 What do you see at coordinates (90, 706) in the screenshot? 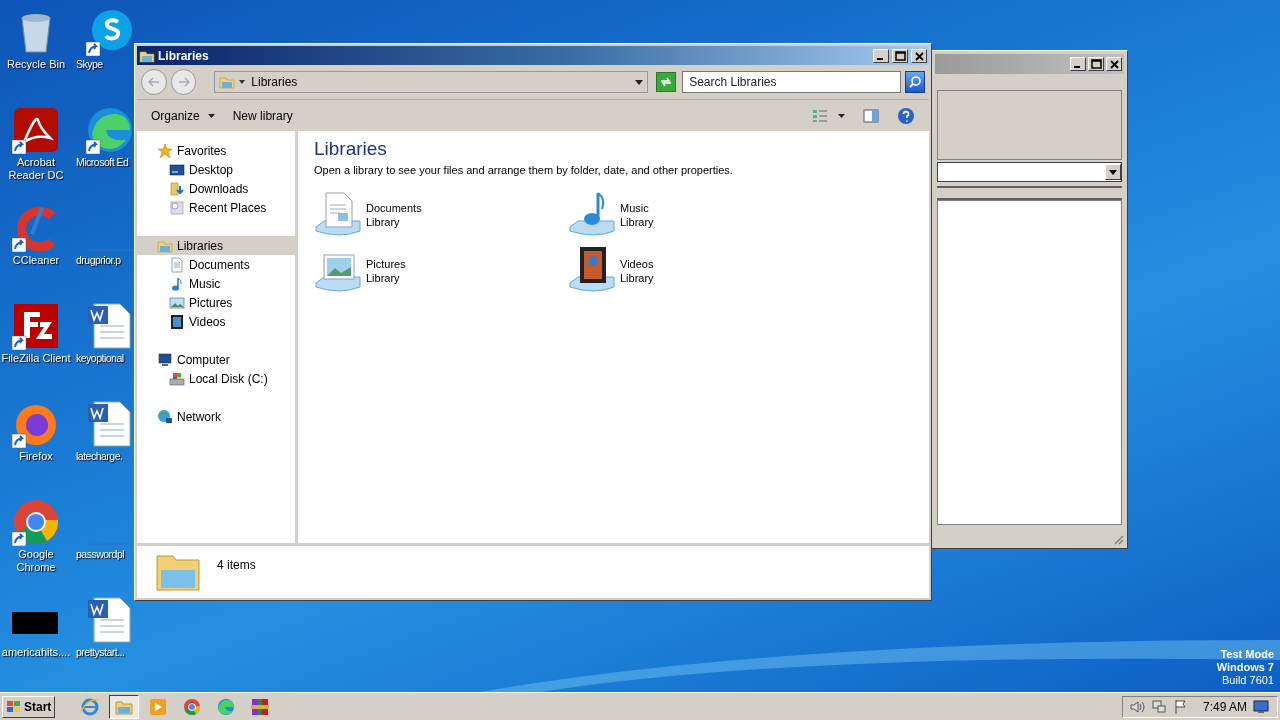
I see `browser-e-icon` at bounding box center [90, 706].